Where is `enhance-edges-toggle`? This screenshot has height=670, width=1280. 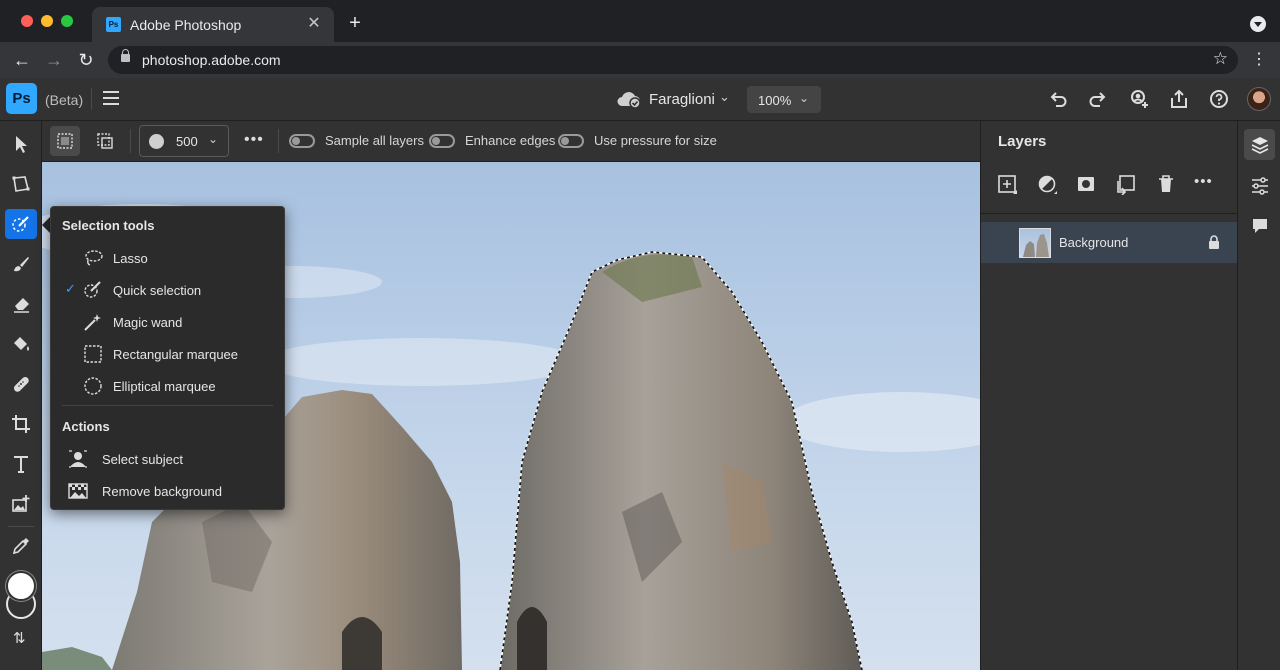 enhance-edges-toggle is located at coordinates (442, 141).